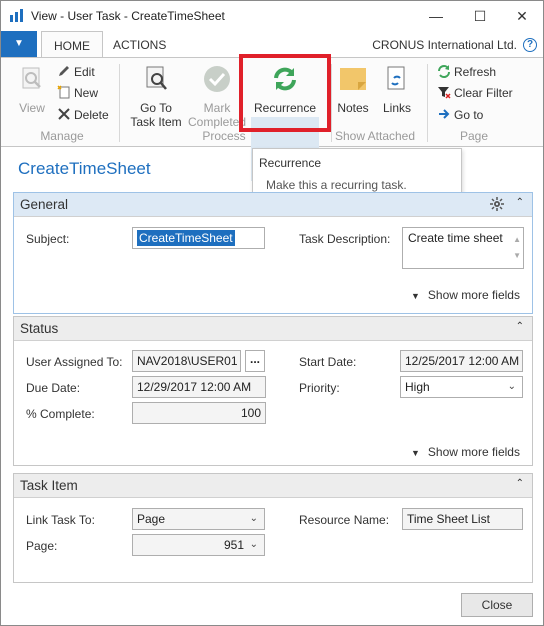  I want to click on subject-label: Subject:, so click(48, 239).